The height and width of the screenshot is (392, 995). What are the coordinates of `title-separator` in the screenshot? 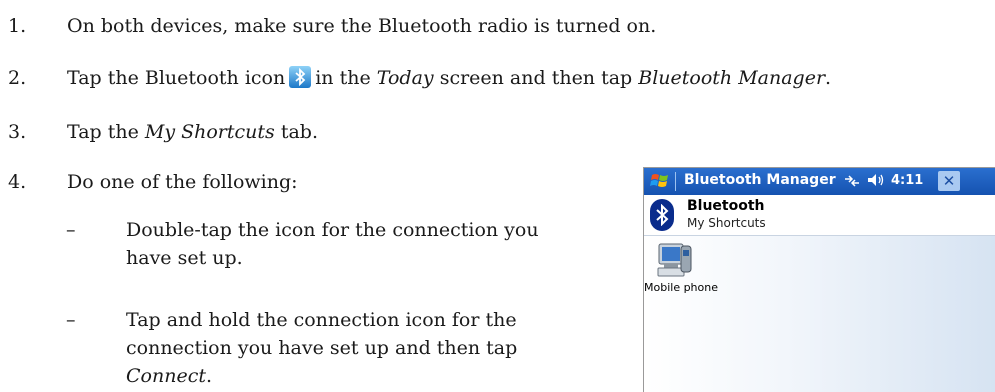 It's located at (675, 181).